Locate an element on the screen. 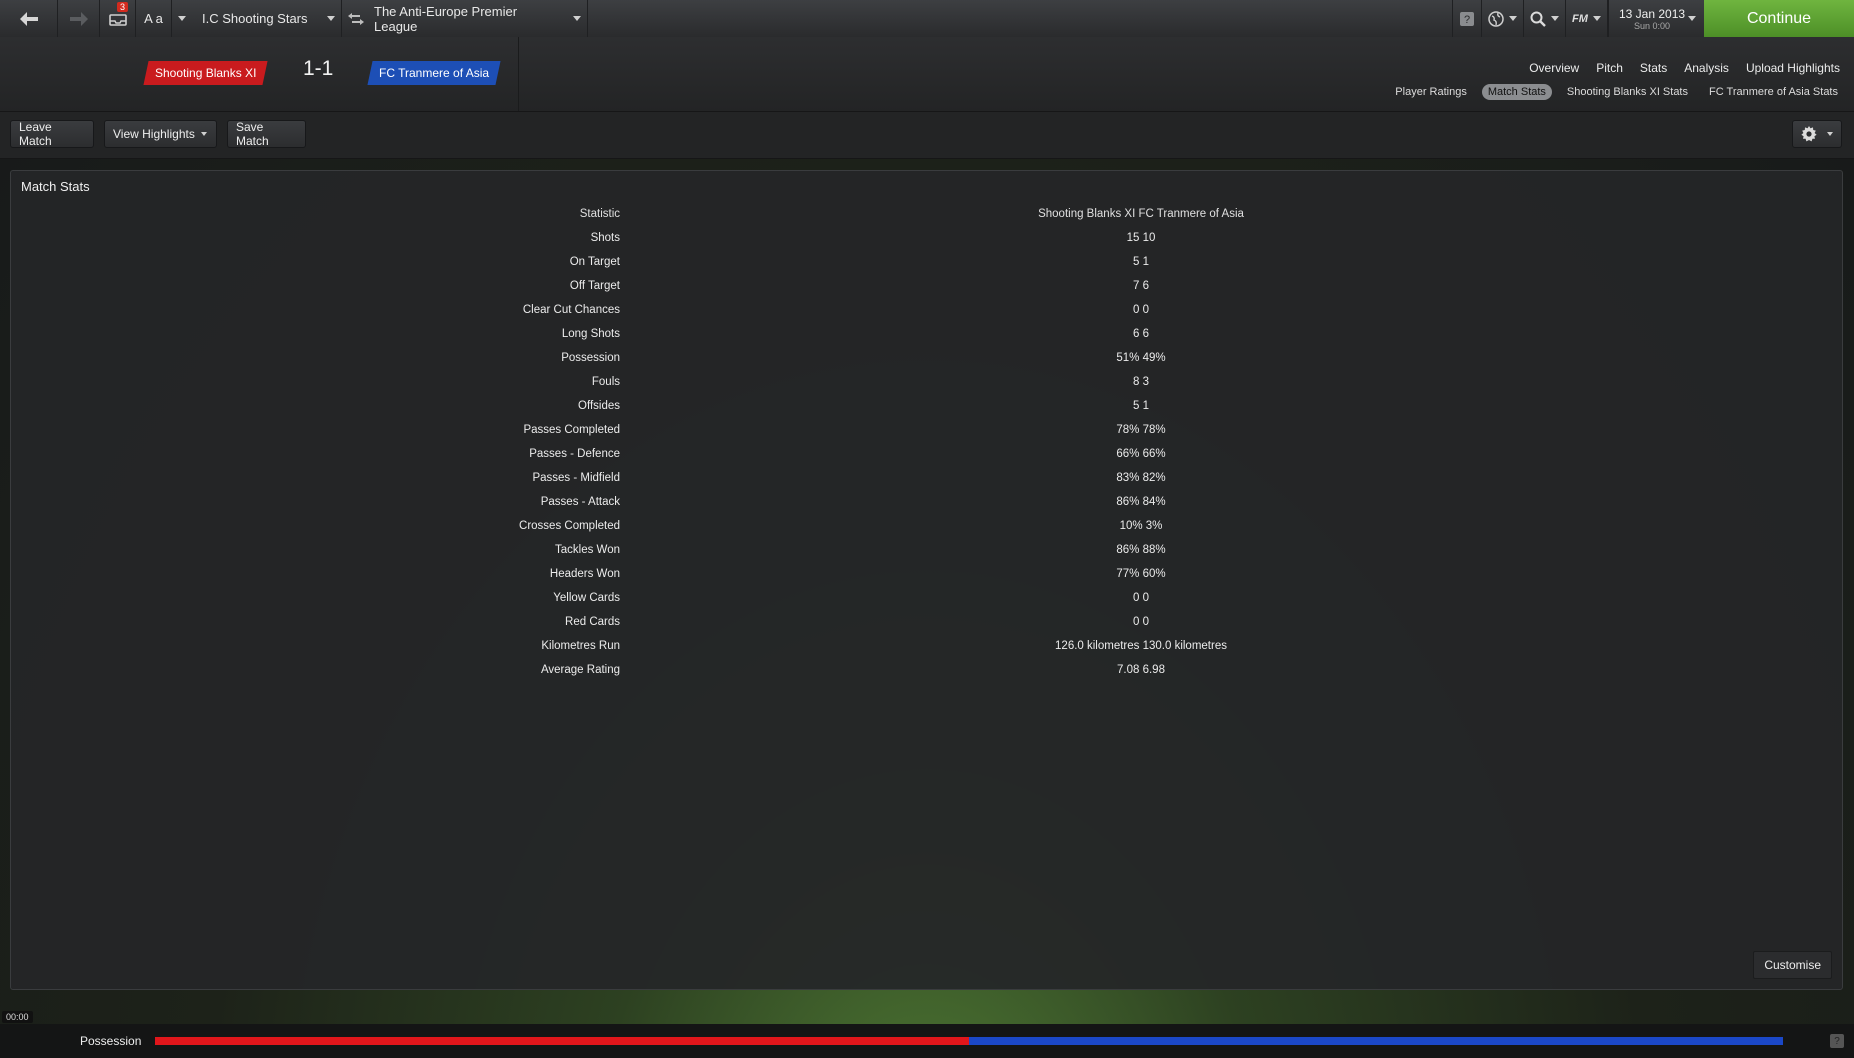 The width and height of the screenshot is (1854, 1058). stat-label: Clear Cut Chances is located at coordinates (571, 310).